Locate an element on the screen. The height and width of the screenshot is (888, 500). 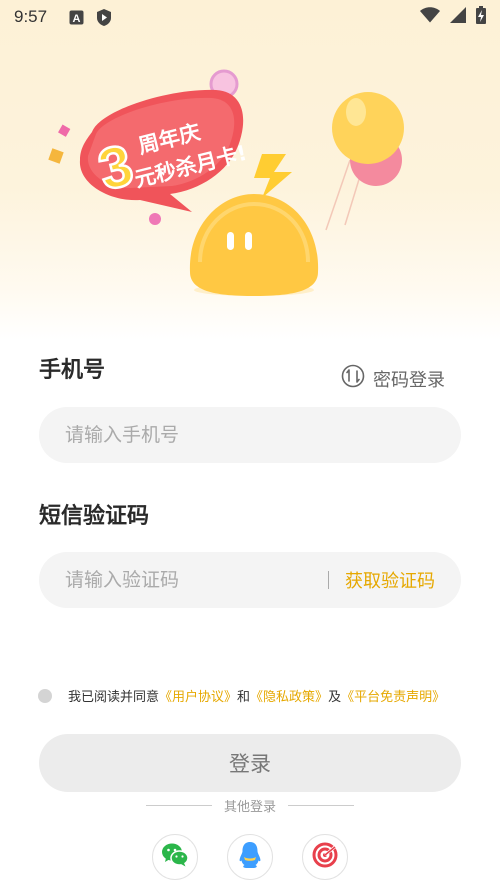
qq-login-button is located at coordinates (250, 857).